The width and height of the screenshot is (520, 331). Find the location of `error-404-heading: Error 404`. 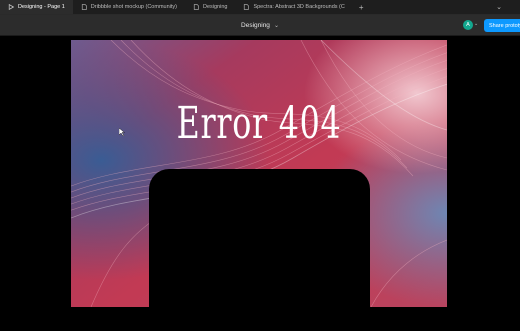

error-404-heading: Error 404 is located at coordinates (259, 123).